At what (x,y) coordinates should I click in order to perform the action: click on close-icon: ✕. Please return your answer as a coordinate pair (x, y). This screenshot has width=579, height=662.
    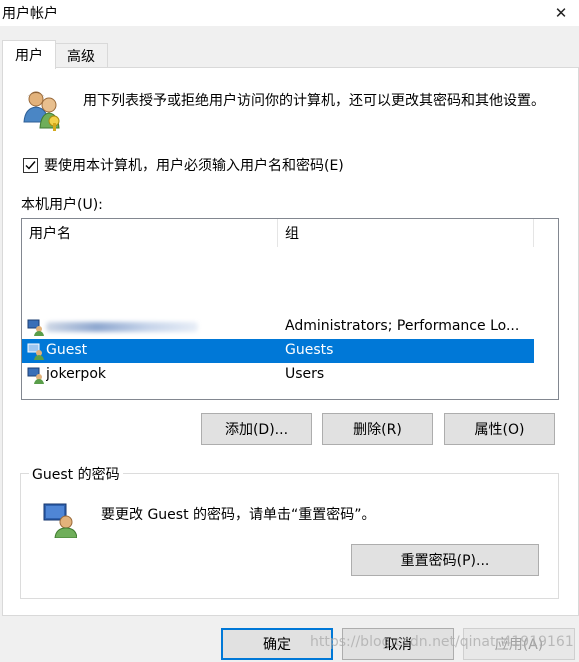
    Looking at the image, I should click on (561, 13).